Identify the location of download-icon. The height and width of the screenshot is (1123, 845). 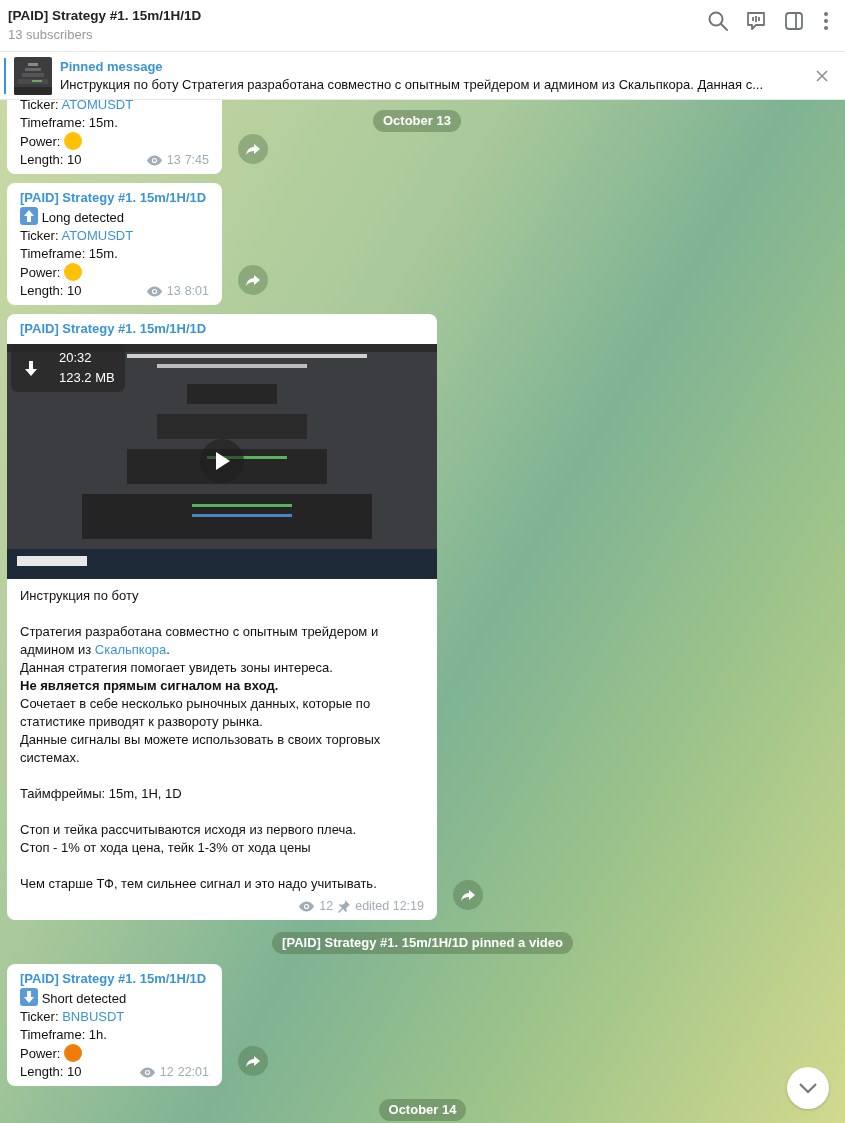
(31, 368).